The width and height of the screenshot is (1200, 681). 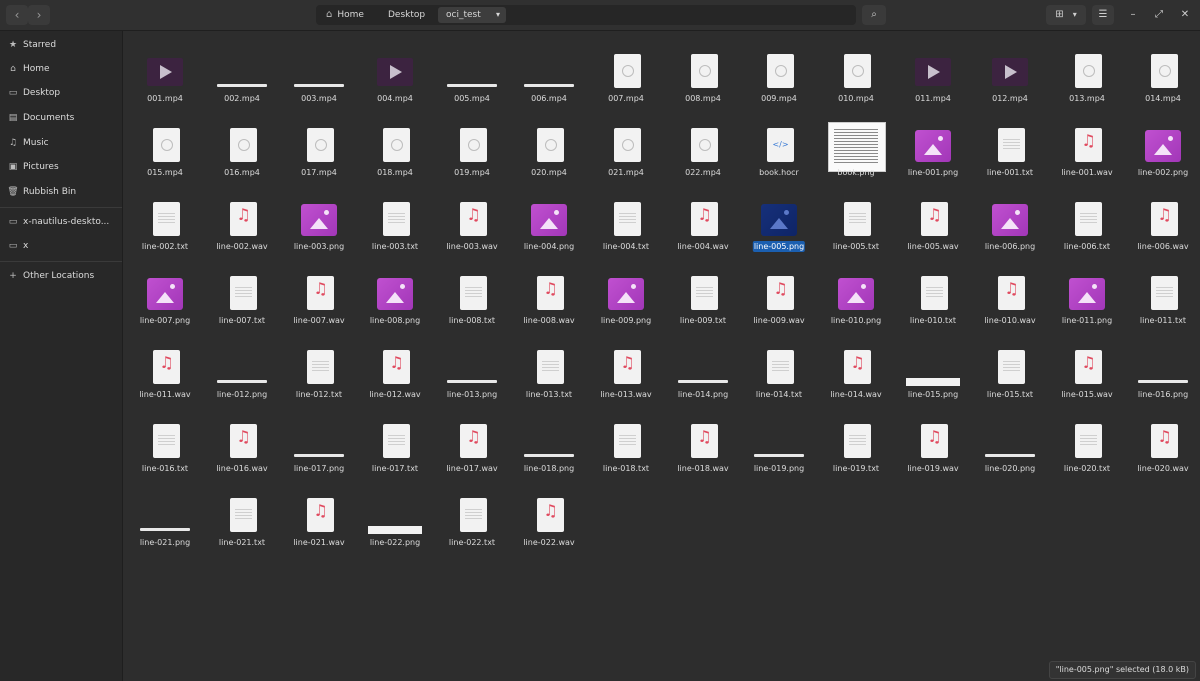 I want to click on file-item: ♫ line-001.wav, so click(x=1087, y=158).